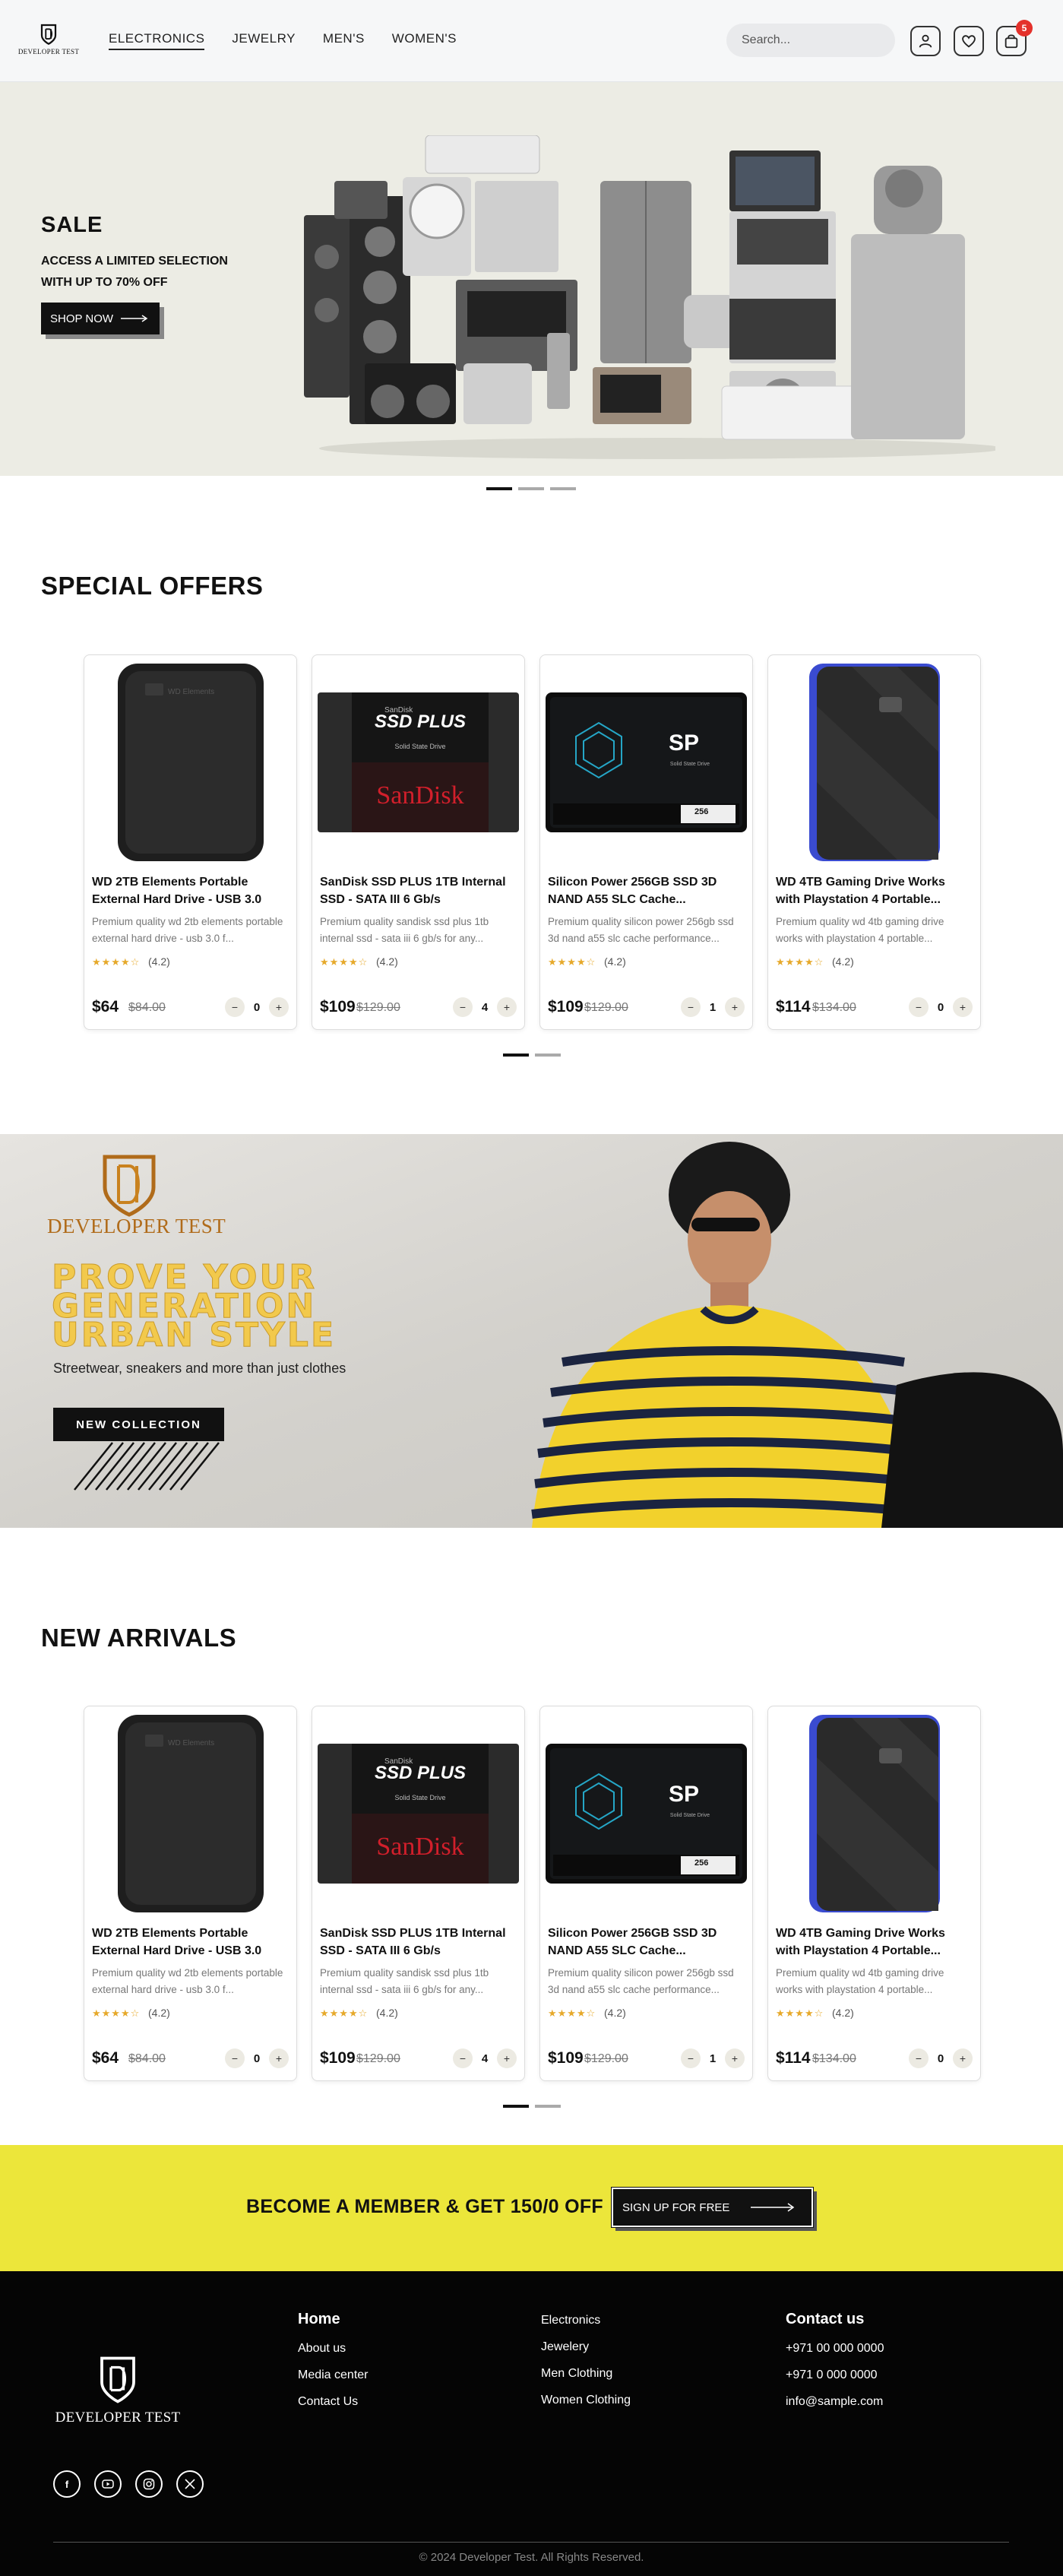 Image resolution: width=1063 pixels, height=2576 pixels. What do you see at coordinates (147, 2058) in the screenshot?
I see `product-old-price: $84.00` at bounding box center [147, 2058].